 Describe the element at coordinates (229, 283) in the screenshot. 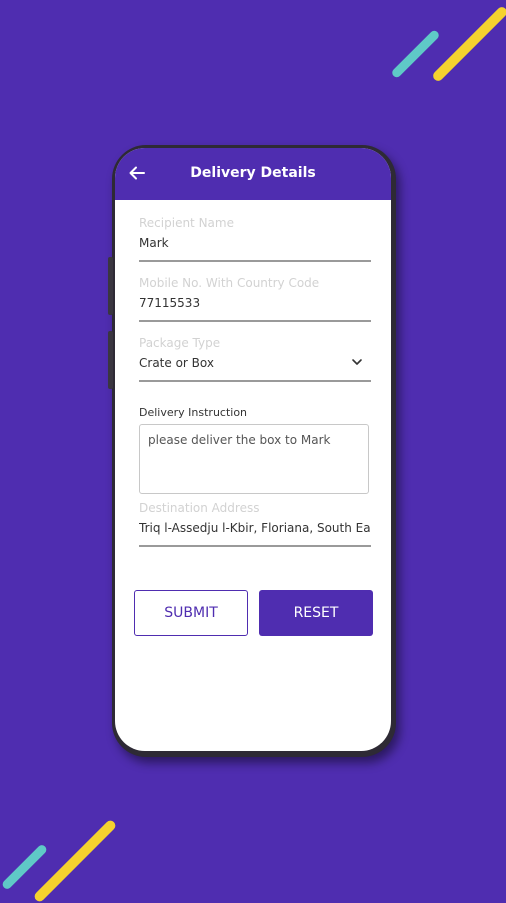

I see `mobile-number-label: Mobile No. With Country Code` at that location.